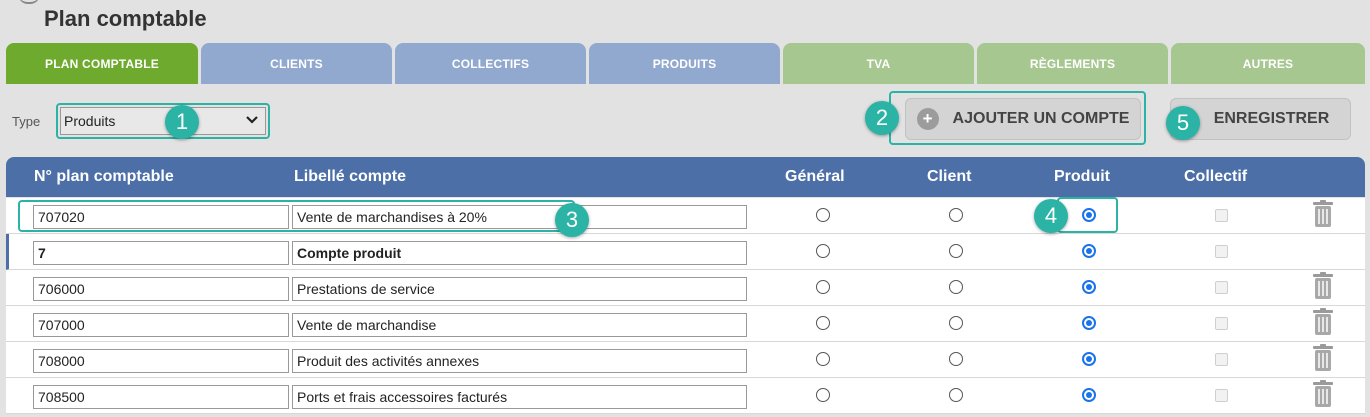 This screenshot has width=1370, height=417. What do you see at coordinates (519, 361) in the screenshot?
I see `account-label-input: Produit des activités annexes` at bounding box center [519, 361].